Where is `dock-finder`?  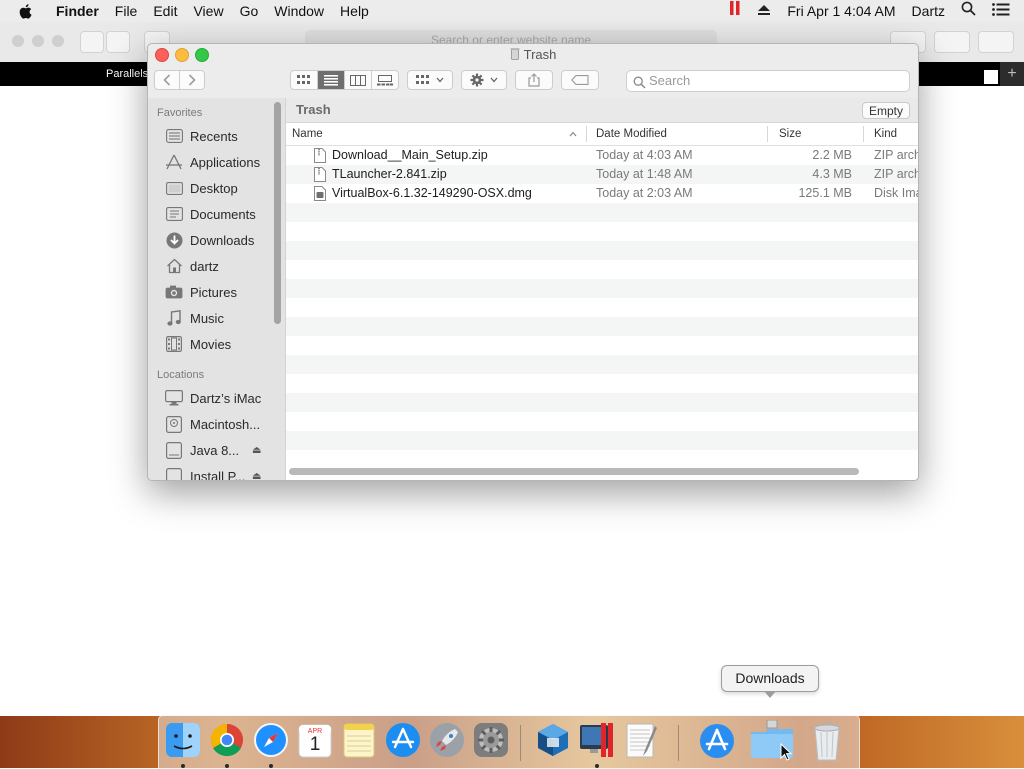 dock-finder is located at coordinates (183, 741).